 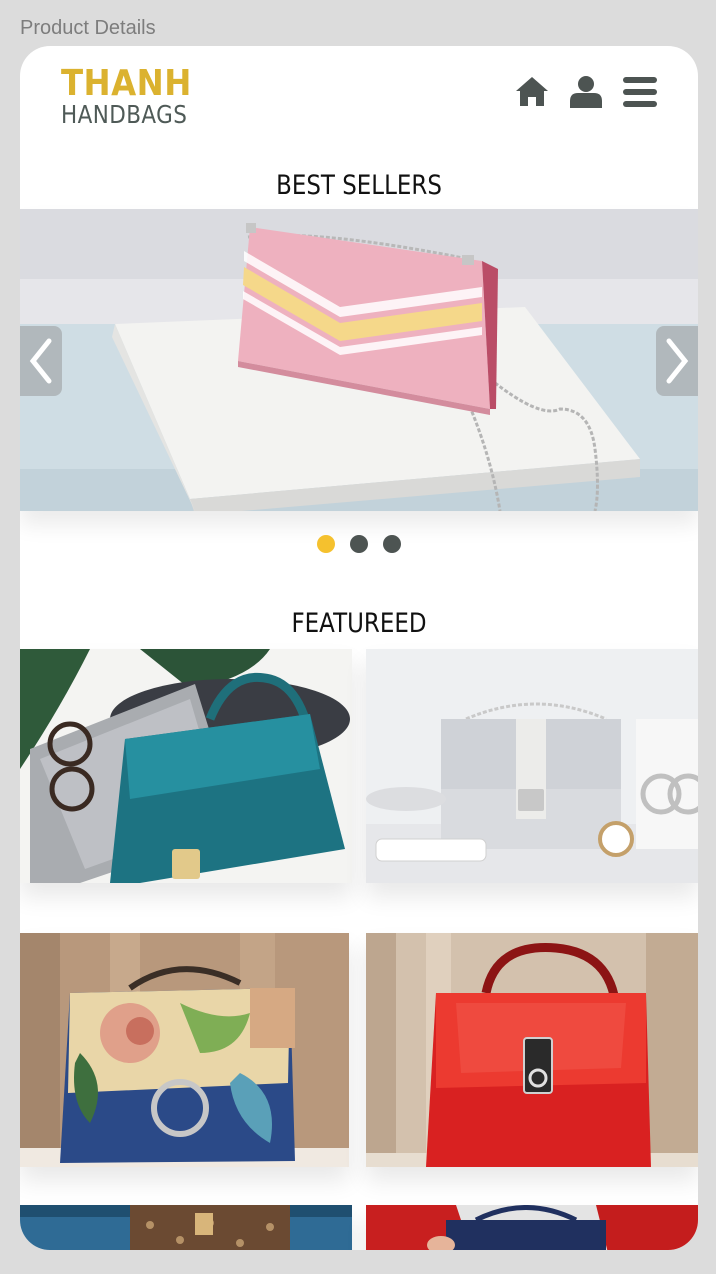 I want to click on navy-handbag-image, so click(x=532, y=1227).